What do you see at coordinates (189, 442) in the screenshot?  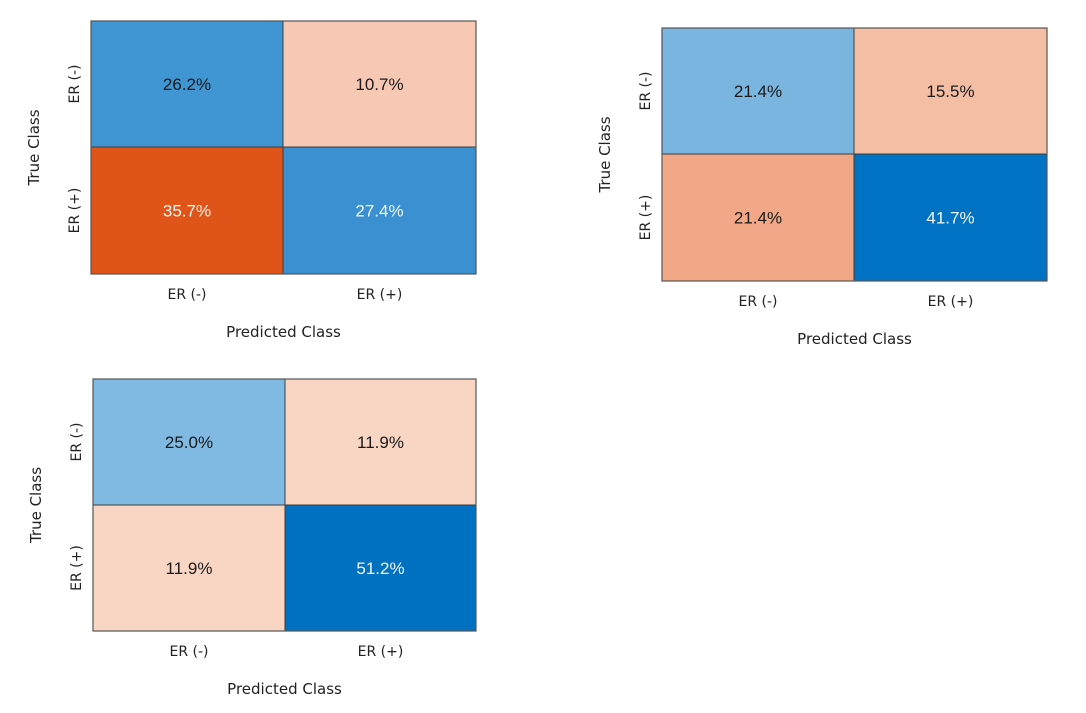 I see `cell-value-label: 25.0%` at bounding box center [189, 442].